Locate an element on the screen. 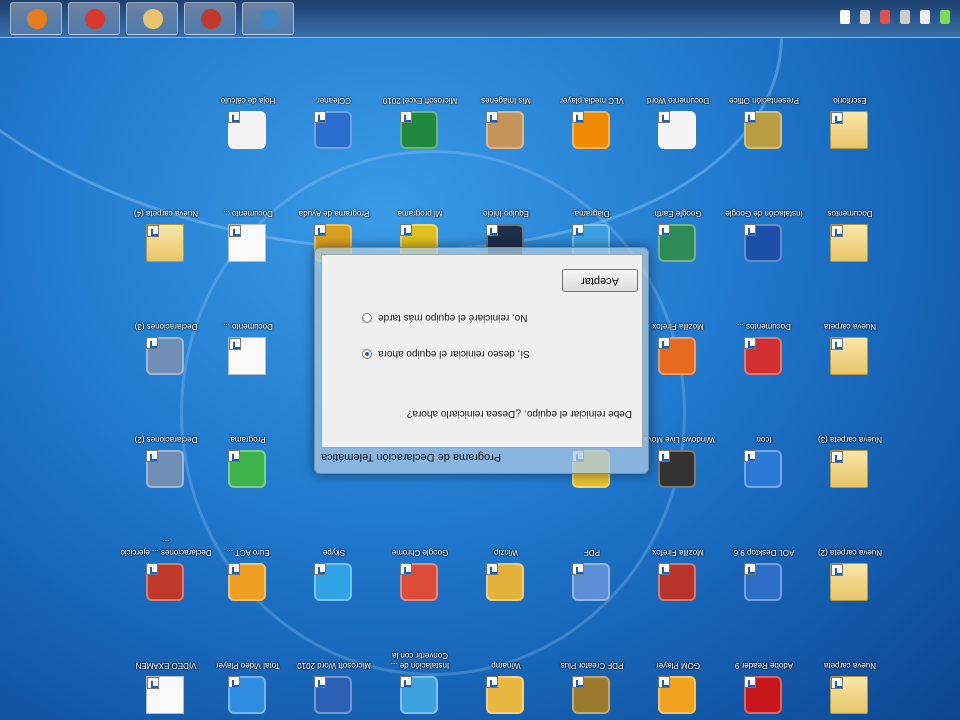 This screenshot has width=960, height=720. desktop-icon: CCleaner is located at coordinates (334, 115).